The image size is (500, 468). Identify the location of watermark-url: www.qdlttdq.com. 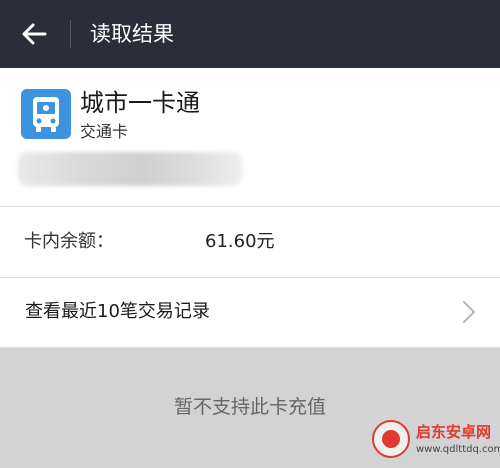
(458, 449).